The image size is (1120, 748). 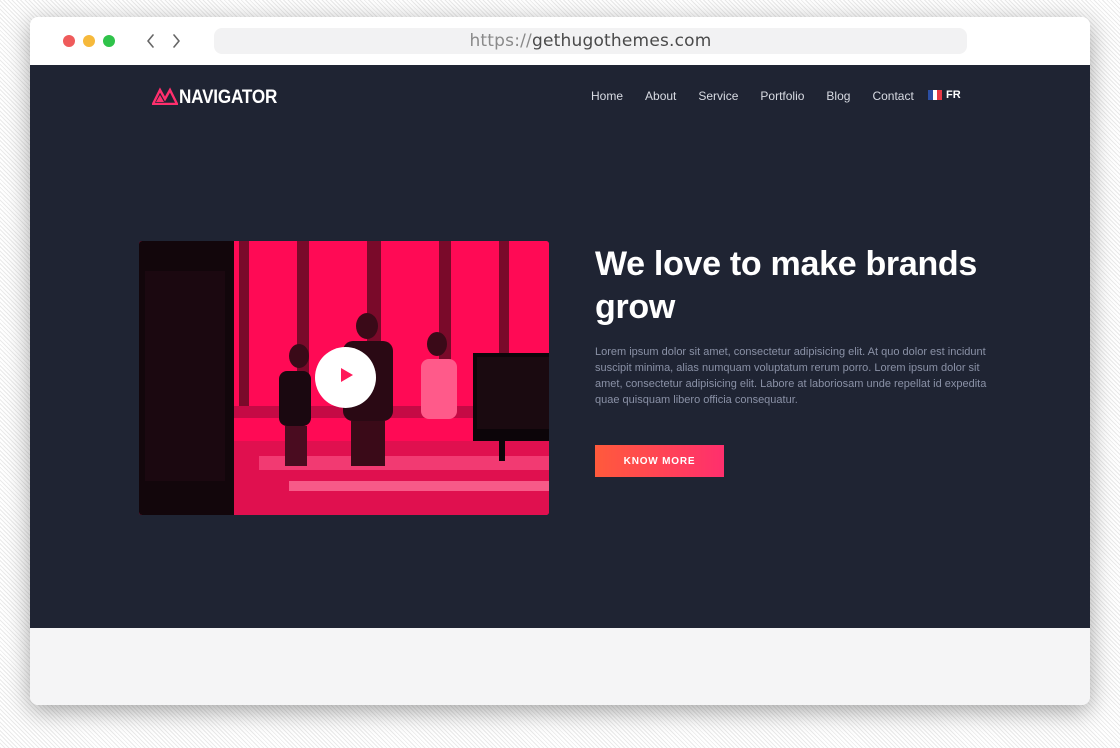 I want to click on menu-item-home: Home, so click(x=607, y=96).